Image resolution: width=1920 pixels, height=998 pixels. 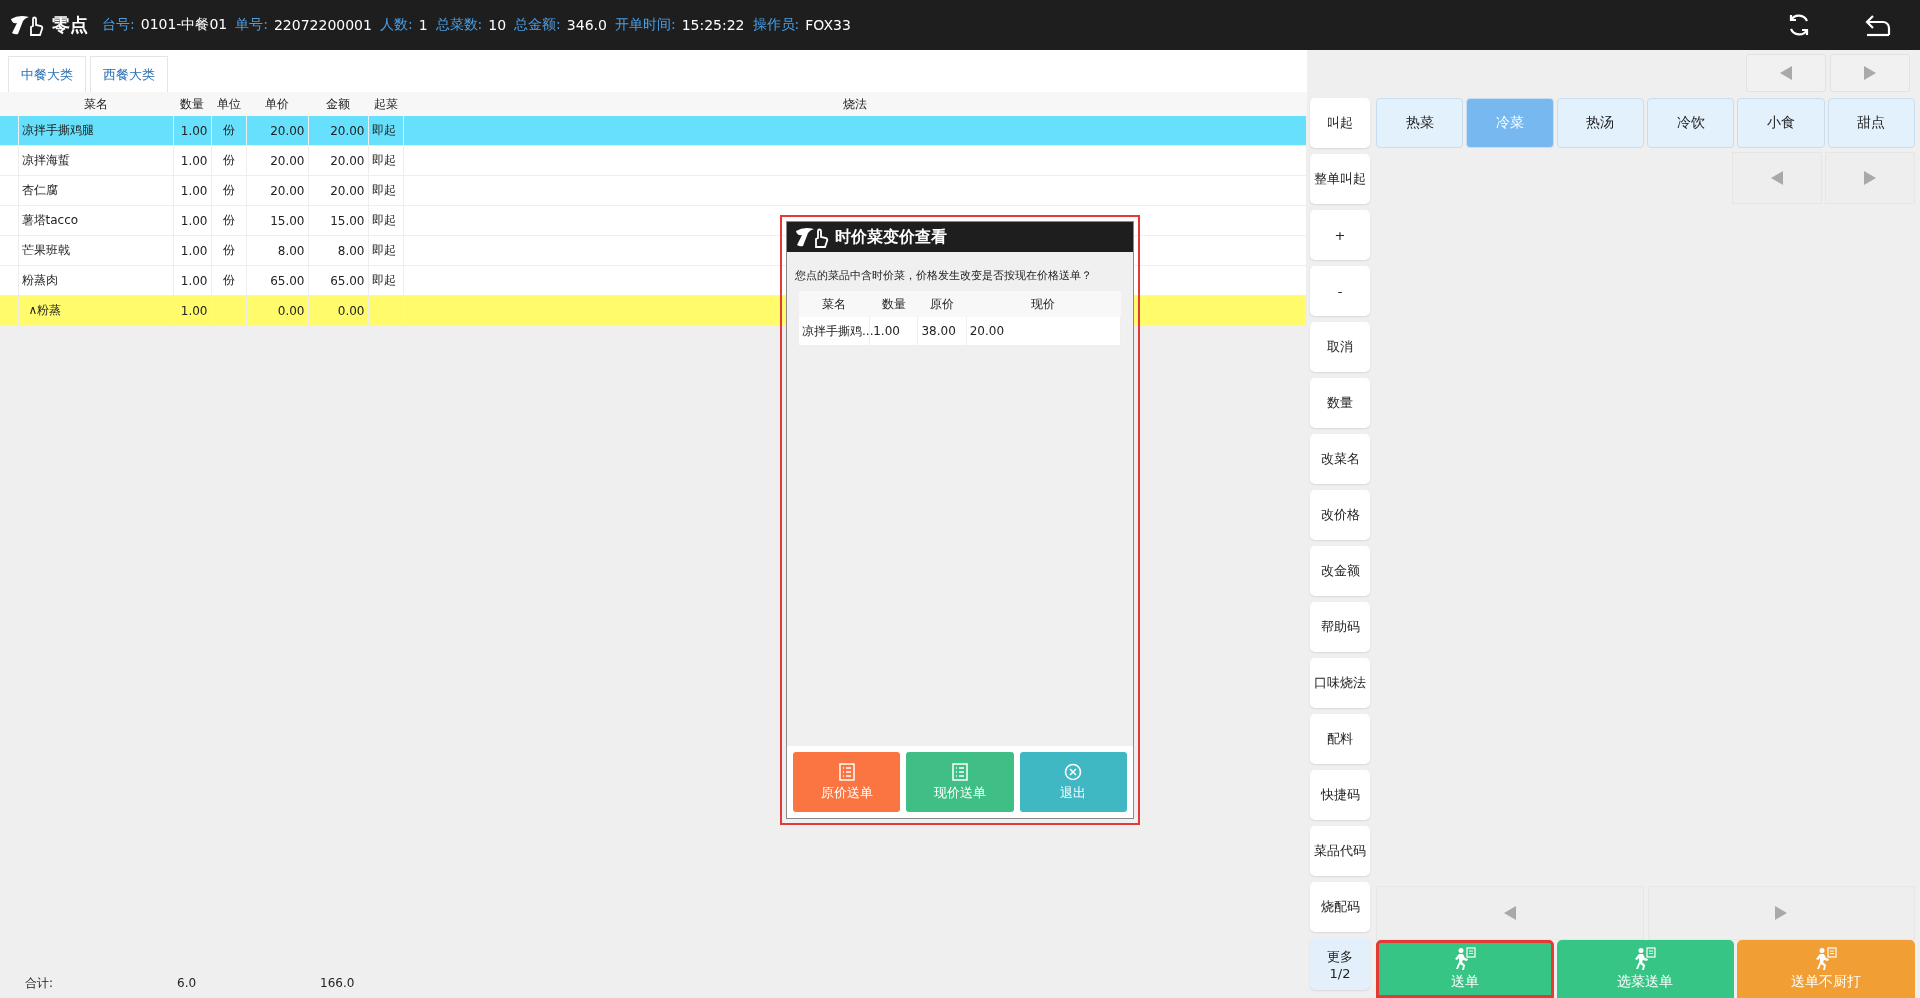 I want to click on info-value: 0101-中餐01, so click(x=184, y=25).